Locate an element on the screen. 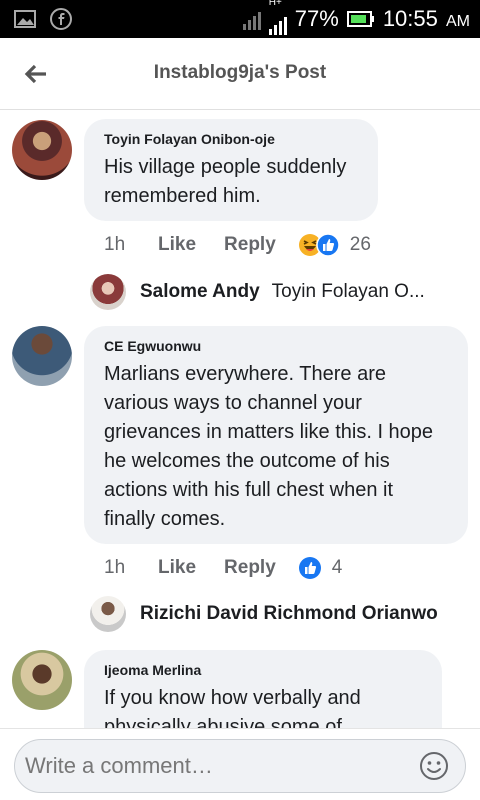 The height and width of the screenshot is (800, 480). reaction-count: 4 is located at coordinates (337, 568).